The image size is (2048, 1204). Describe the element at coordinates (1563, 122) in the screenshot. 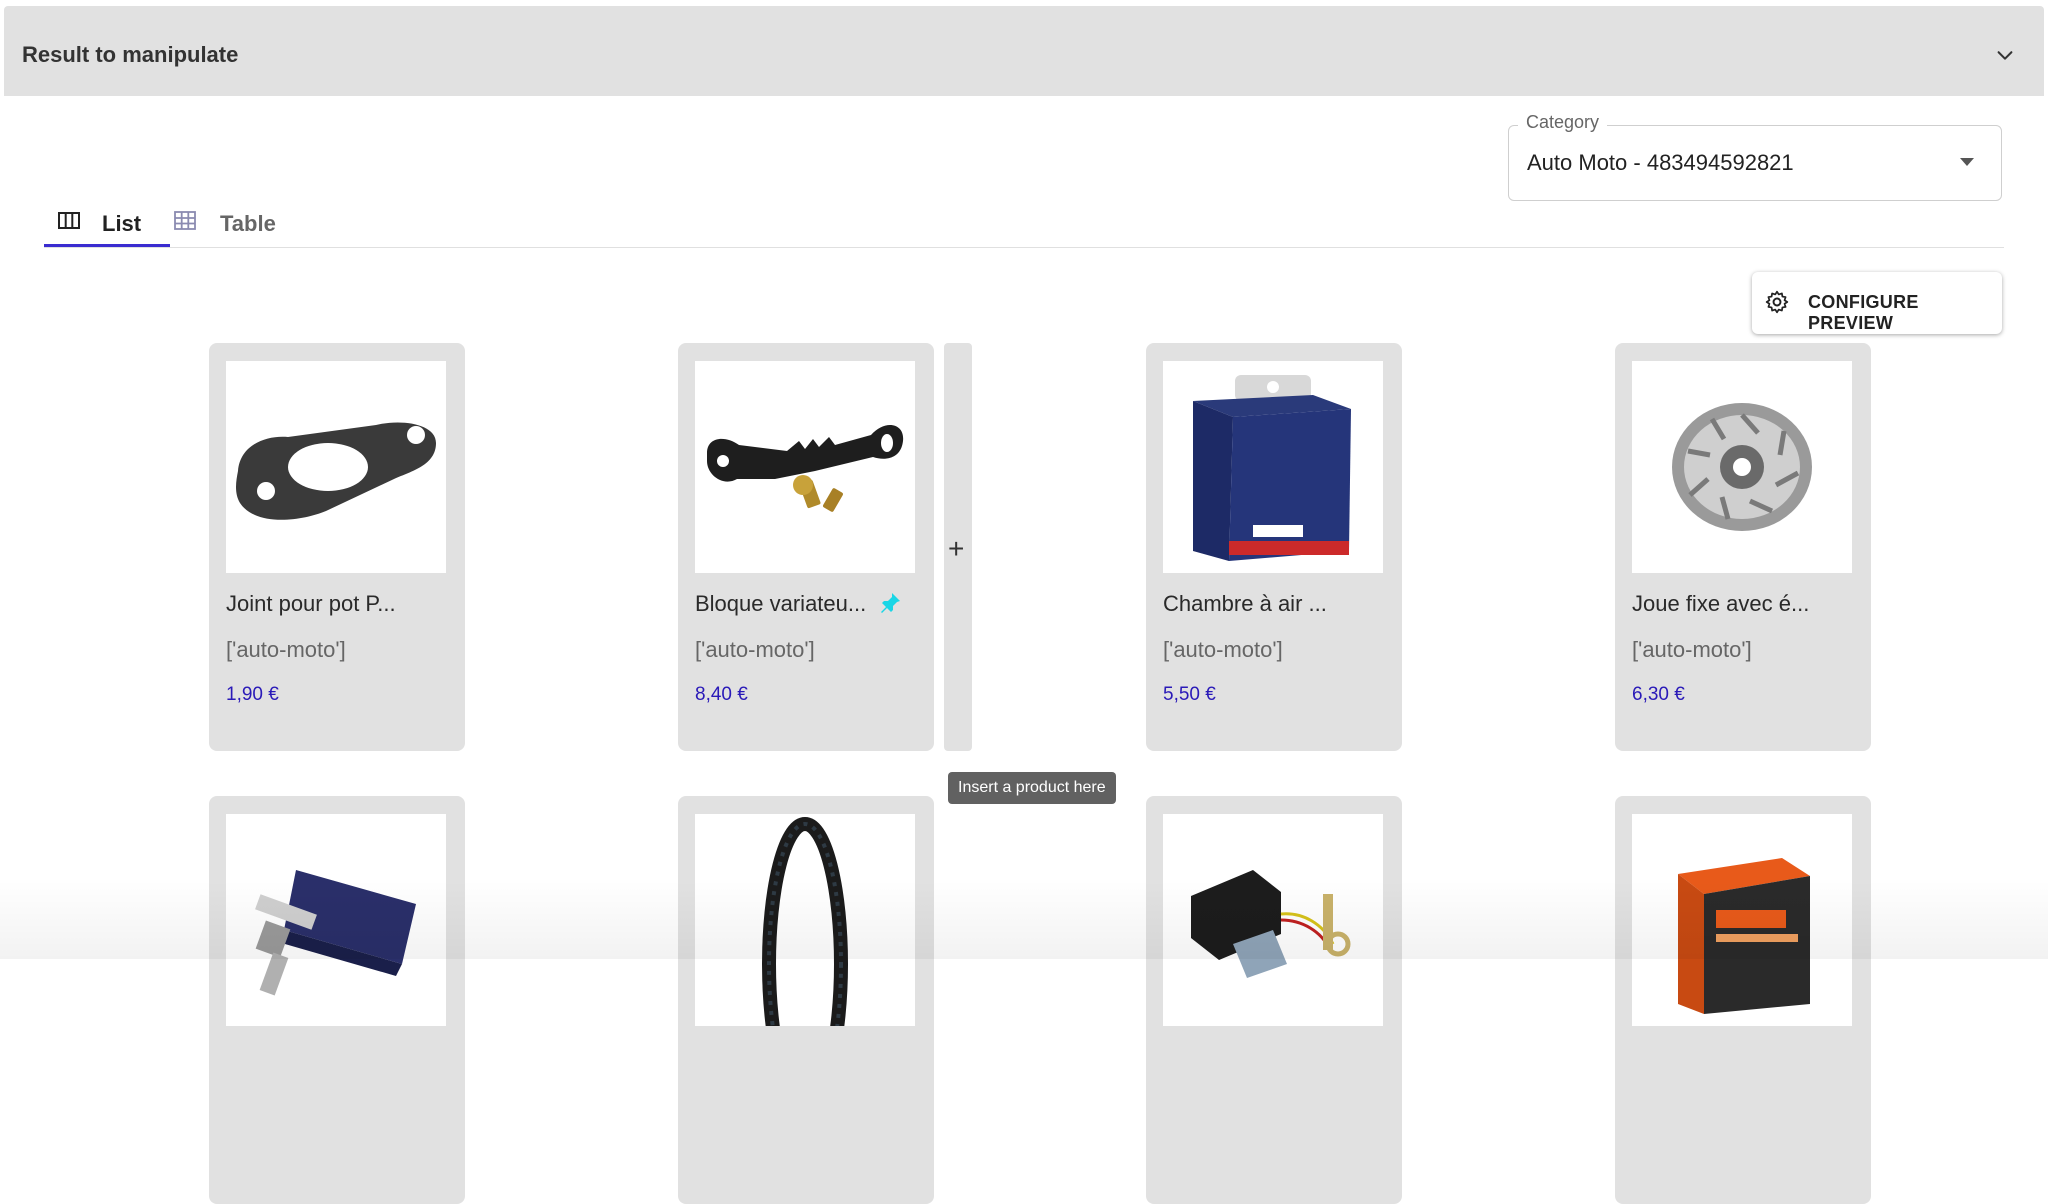

I see `category-label: Category` at that location.